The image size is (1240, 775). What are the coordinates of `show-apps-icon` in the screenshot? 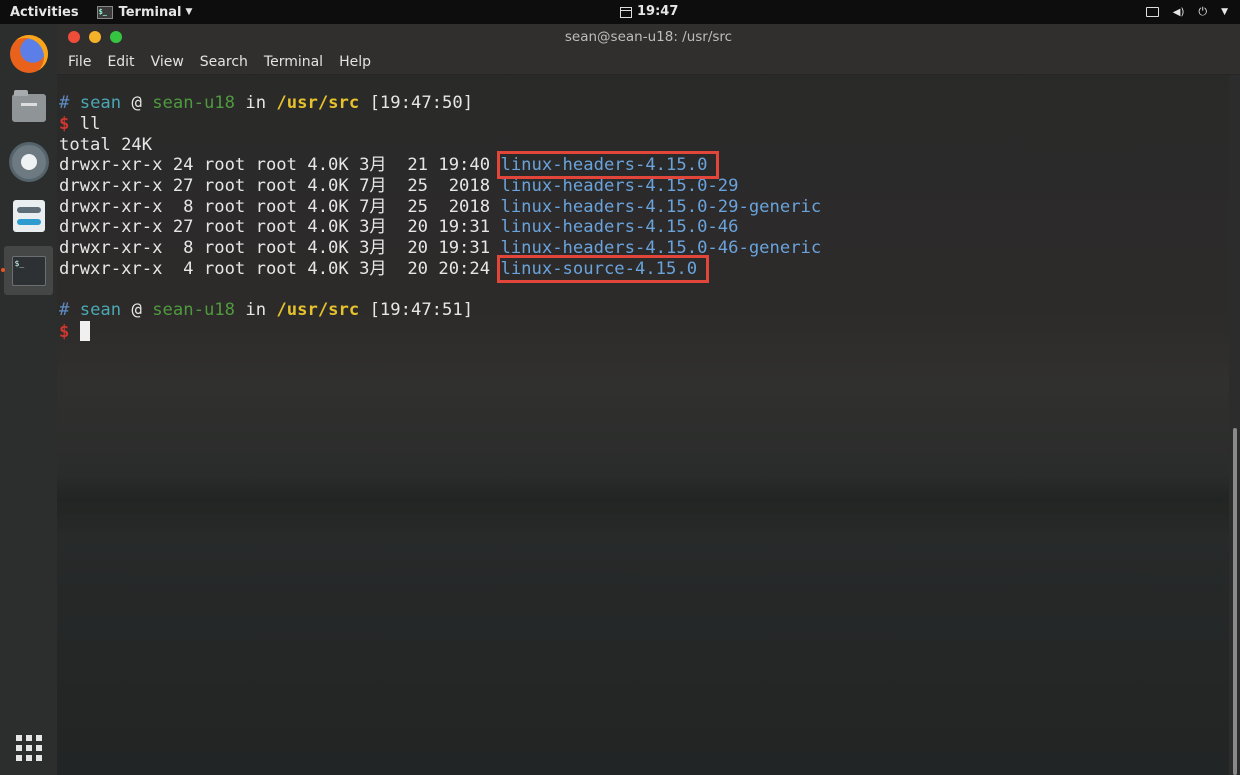 It's located at (29, 748).